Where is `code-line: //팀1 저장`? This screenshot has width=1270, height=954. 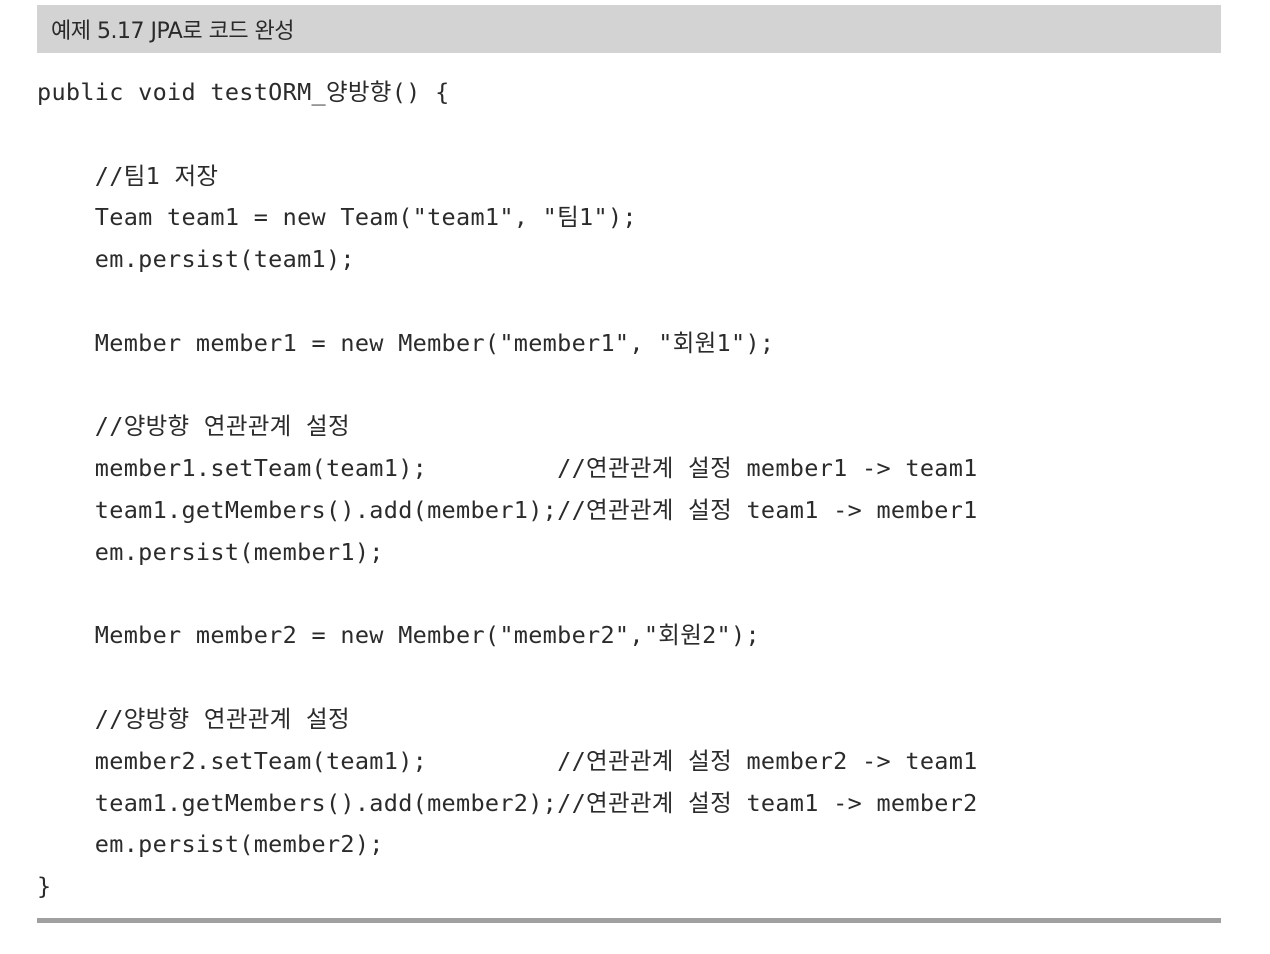 code-line: //팀1 저장 is located at coordinates (128, 175).